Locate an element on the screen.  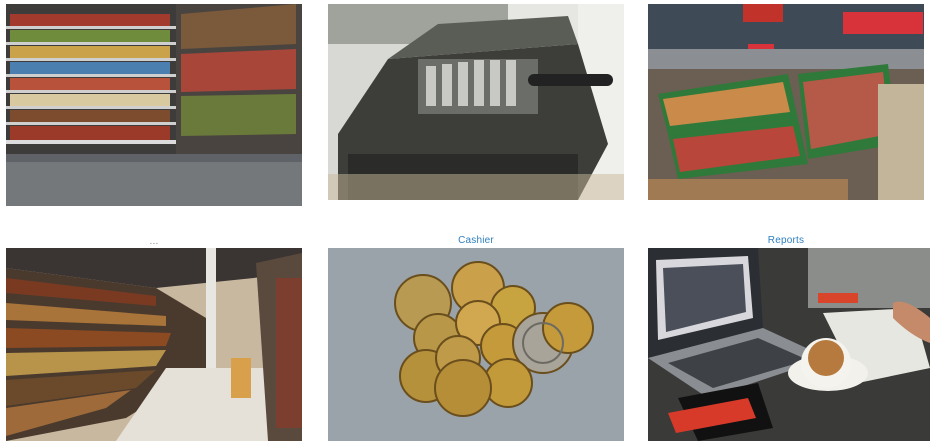
tile-cash-register is located at coordinates (476, 102).